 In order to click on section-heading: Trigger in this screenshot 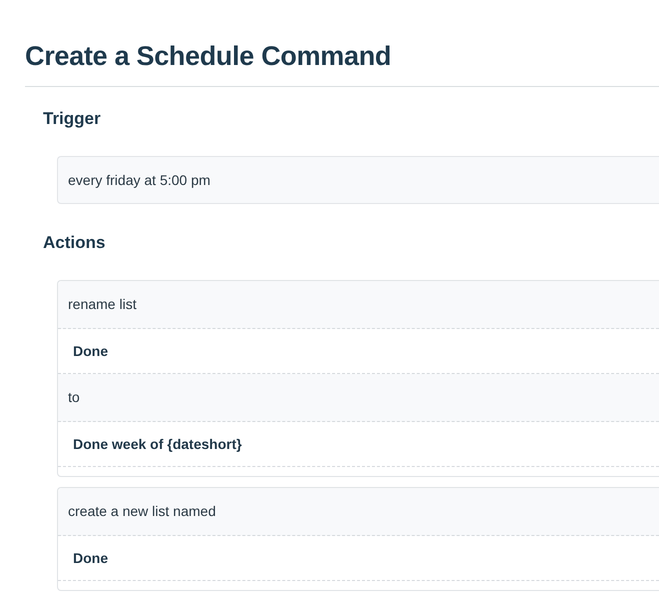, I will do `click(72, 119)`.